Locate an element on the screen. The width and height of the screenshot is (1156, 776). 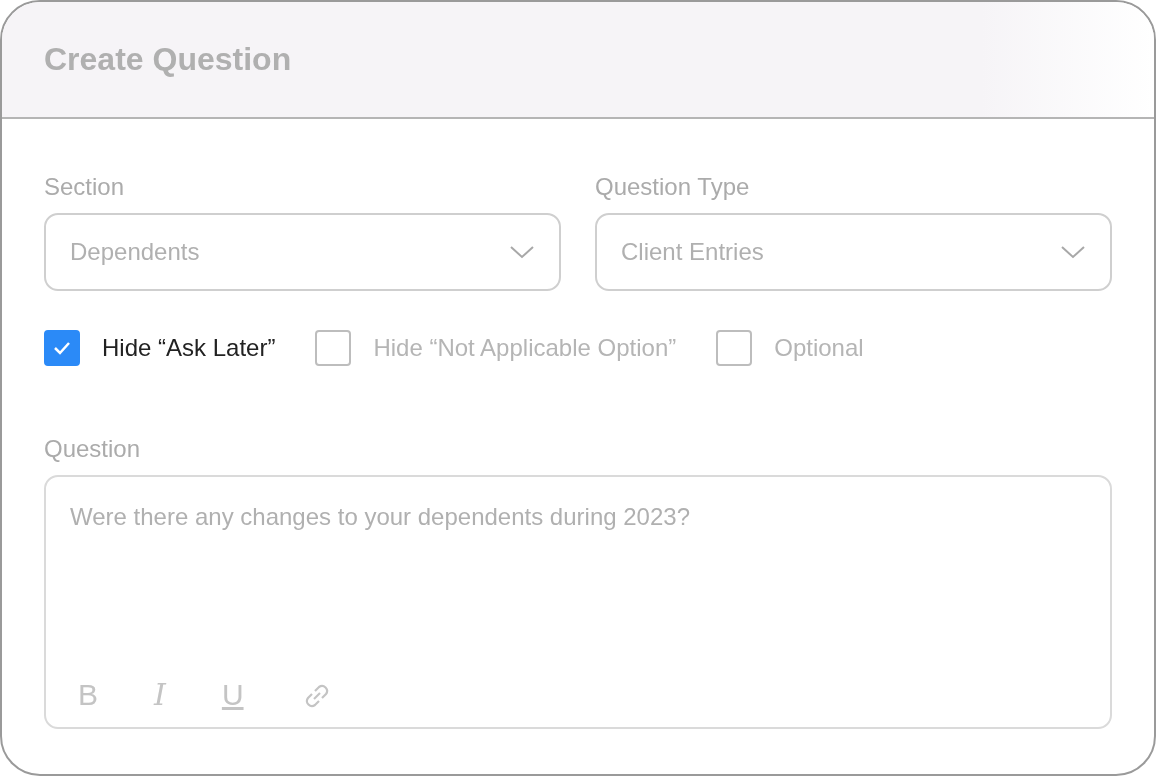
dropdown-value: Client Entries is located at coordinates (692, 252).